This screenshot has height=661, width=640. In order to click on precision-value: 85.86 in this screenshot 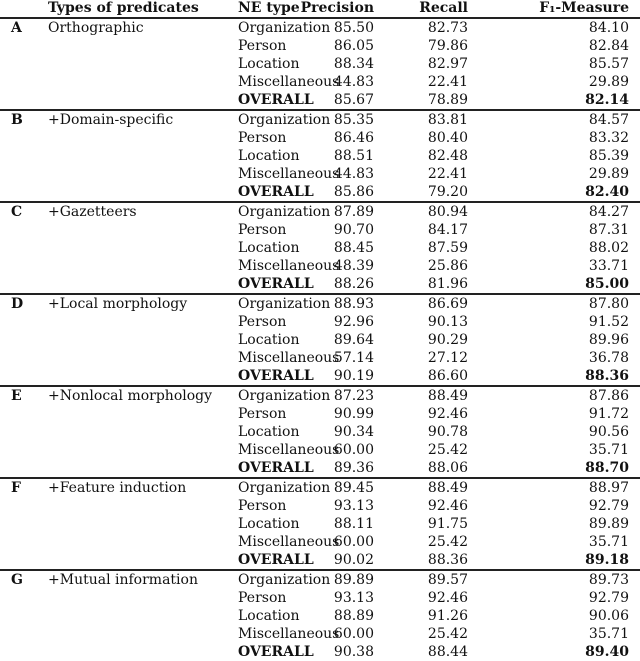, I will do `click(353, 192)`.